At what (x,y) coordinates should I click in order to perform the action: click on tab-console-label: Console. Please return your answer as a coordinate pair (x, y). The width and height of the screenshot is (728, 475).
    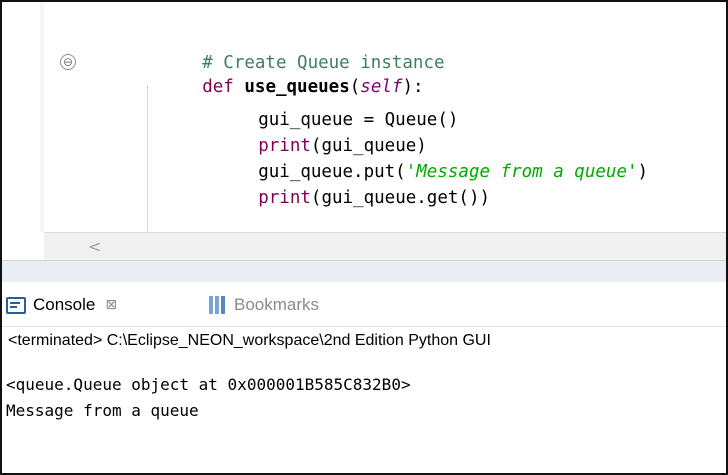
    Looking at the image, I should click on (64, 304).